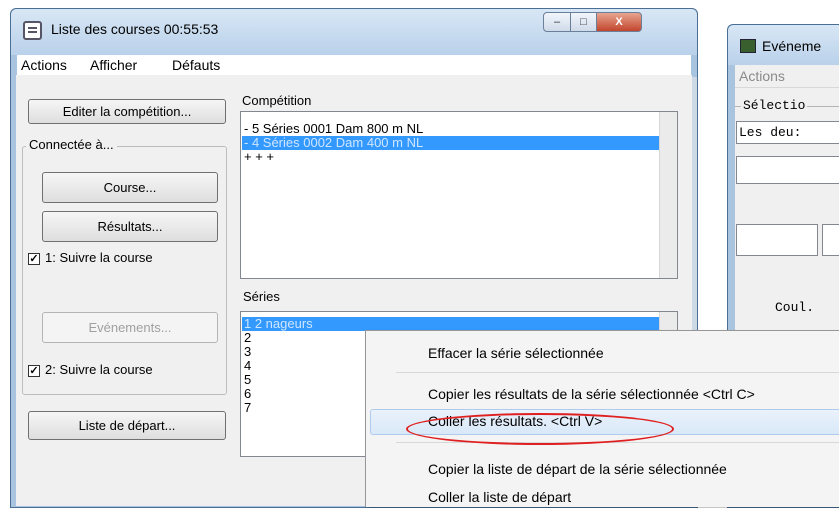 This screenshot has height=508, width=839. I want to click on follow-course-1-checkbox: ✓, so click(34, 259).